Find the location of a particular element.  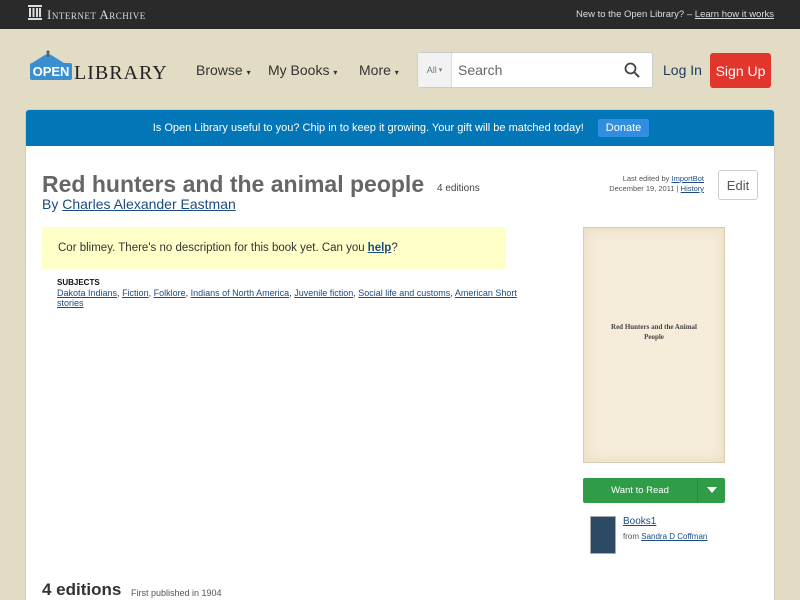

history-link: History is located at coordinates (692, 188).